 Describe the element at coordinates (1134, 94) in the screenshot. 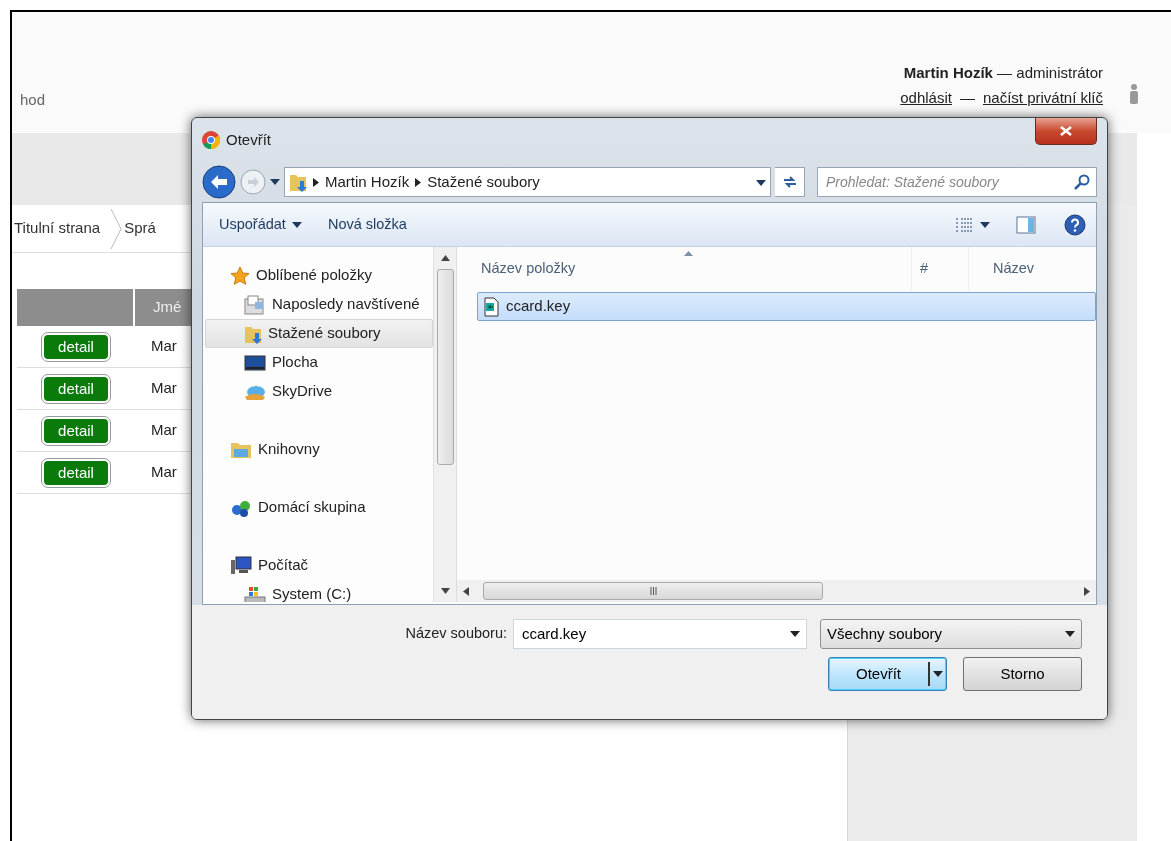

I see `person-icon` at that location.